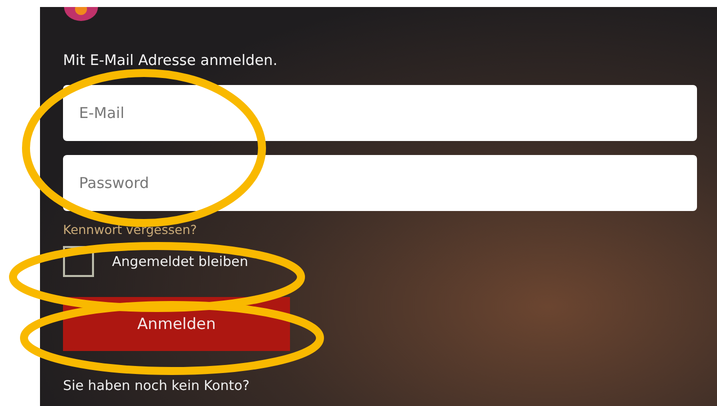  Describe the element at coordinates (78, 261) in the screenshot. I see `remember-checkbox` at that location.